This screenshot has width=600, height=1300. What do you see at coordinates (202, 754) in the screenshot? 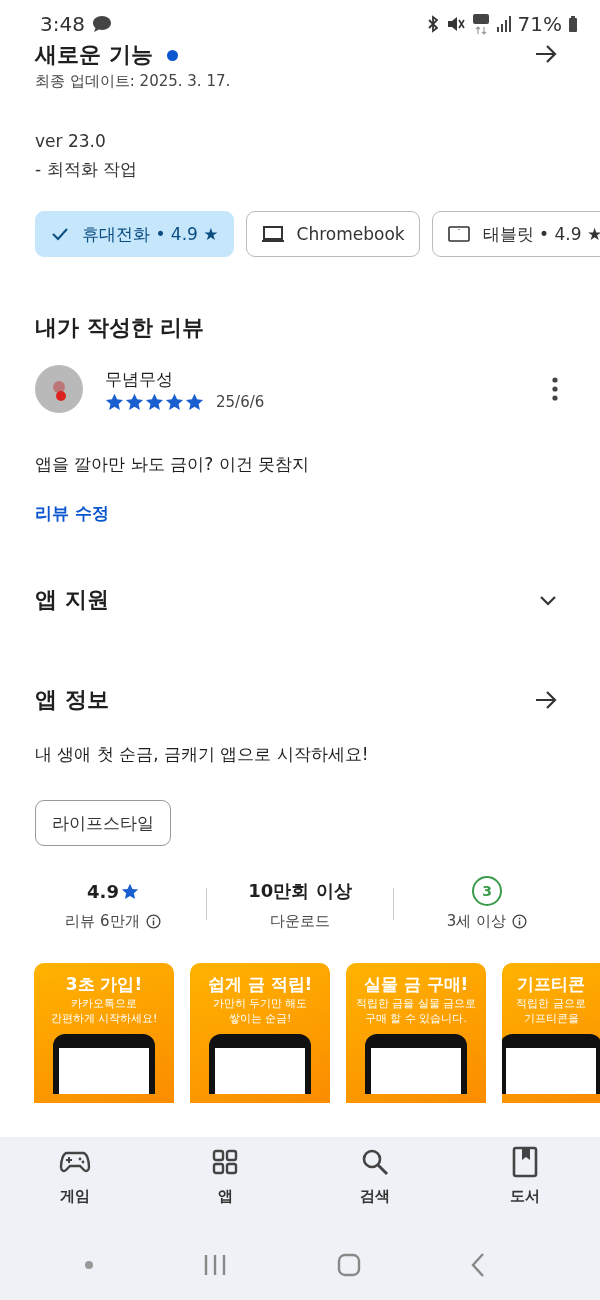
I see `app-description: 내 생애 첫 순금, 금캐기 앱으로 시작하세요!` at bounding box center [202, 754].